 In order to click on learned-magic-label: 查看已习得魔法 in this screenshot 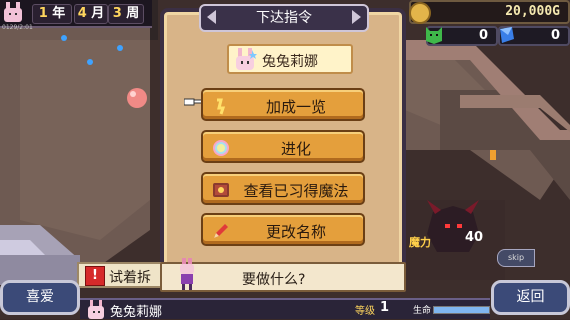, I will do `click(296, 191)`.